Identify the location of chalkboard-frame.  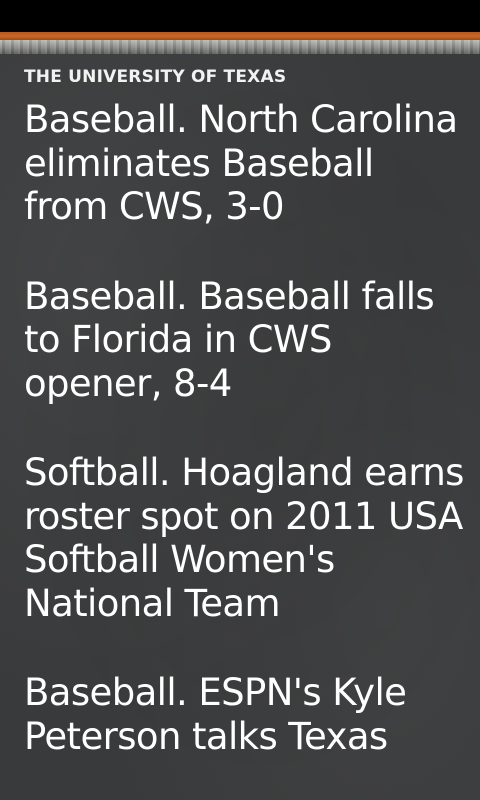
(240, 47).